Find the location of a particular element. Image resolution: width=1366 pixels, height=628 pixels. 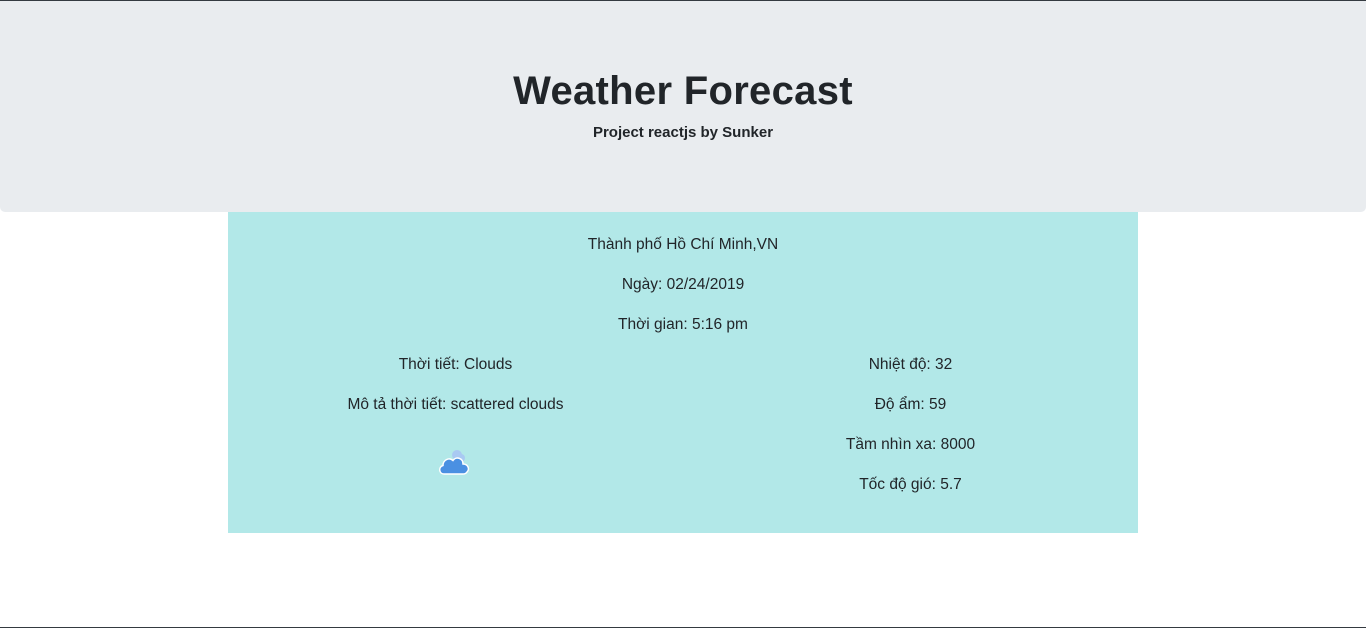

condition-label: Thời tiết: Clouds is located at coordinates (455, 364).